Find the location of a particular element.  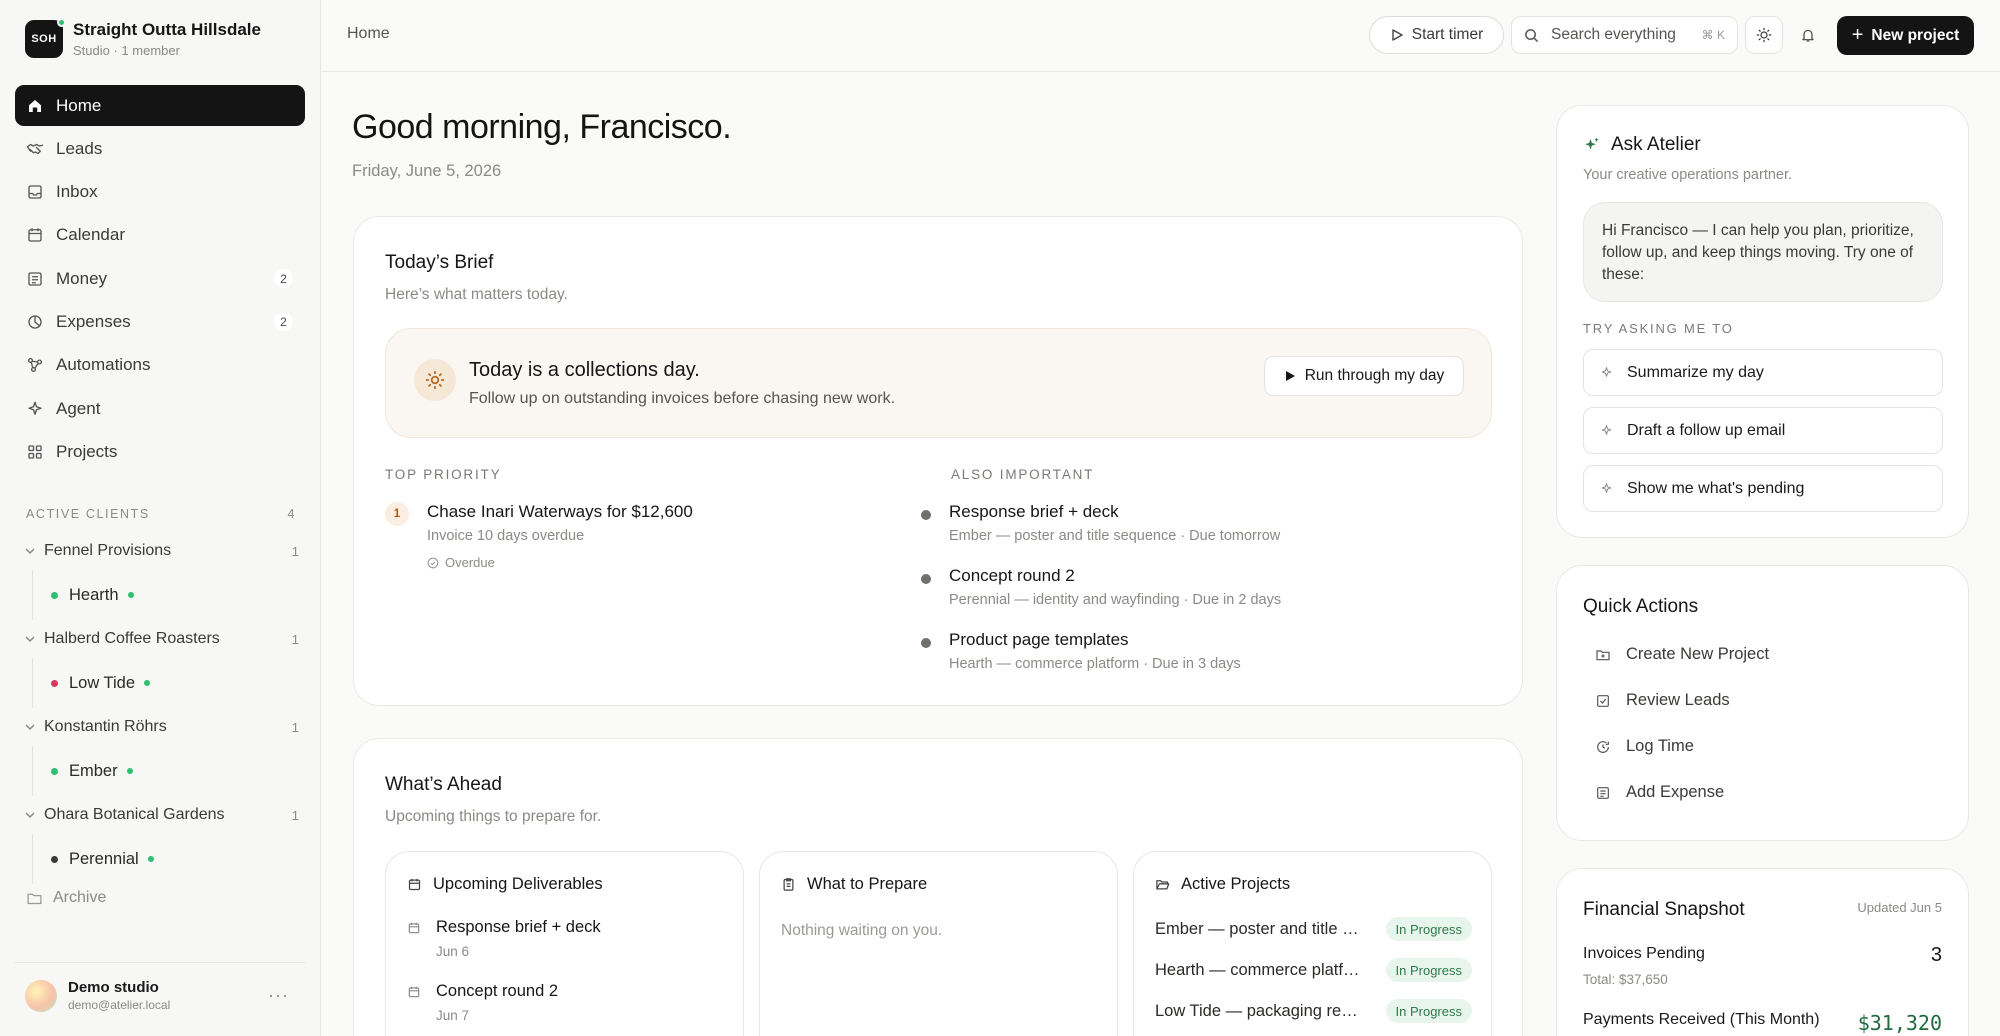

play-icon is located at coordinates (1290, 376).